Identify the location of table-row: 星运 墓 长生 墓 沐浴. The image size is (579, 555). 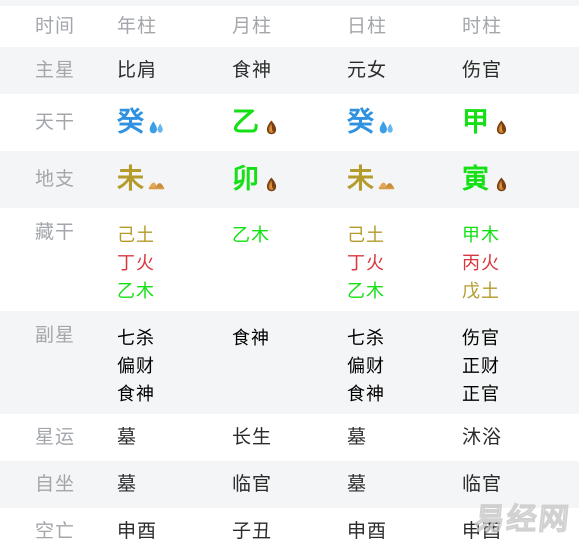
(289, 437).